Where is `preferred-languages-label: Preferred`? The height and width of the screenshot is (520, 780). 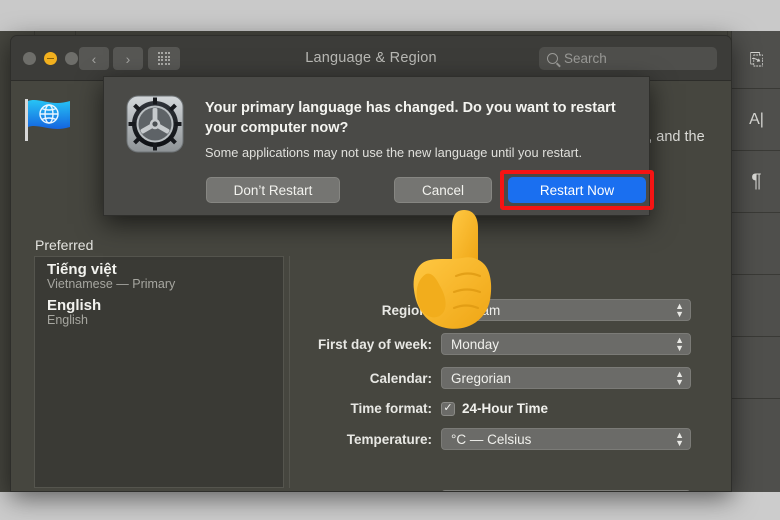
preferred-languages-label: Preferred is located at coordinates (64, 245).